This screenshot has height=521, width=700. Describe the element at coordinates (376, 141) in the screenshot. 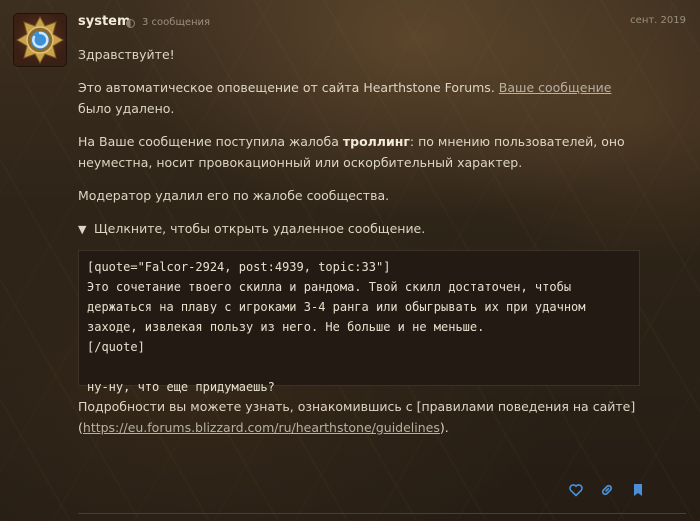

I see `complaint-reason: троллинг` at that location.